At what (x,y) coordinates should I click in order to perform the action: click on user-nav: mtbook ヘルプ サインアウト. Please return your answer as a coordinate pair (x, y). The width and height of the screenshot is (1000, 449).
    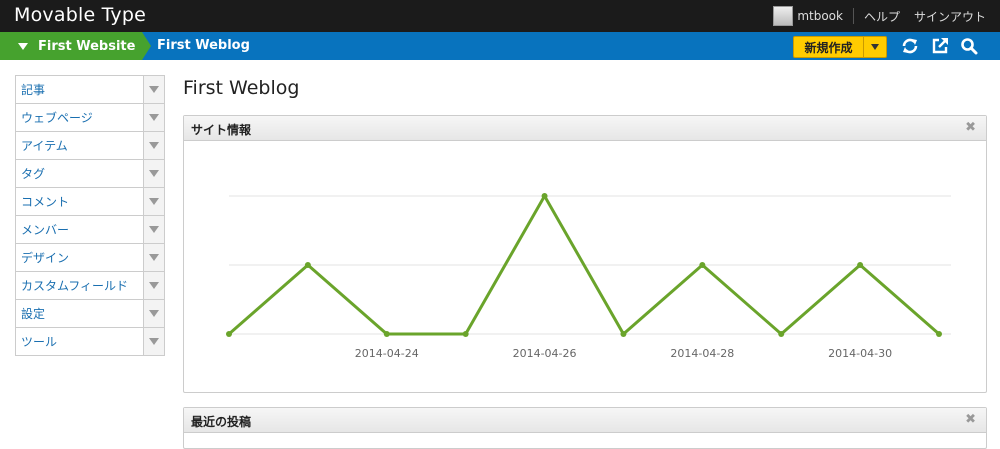
    Looking at the image, I should click on (879, 16).